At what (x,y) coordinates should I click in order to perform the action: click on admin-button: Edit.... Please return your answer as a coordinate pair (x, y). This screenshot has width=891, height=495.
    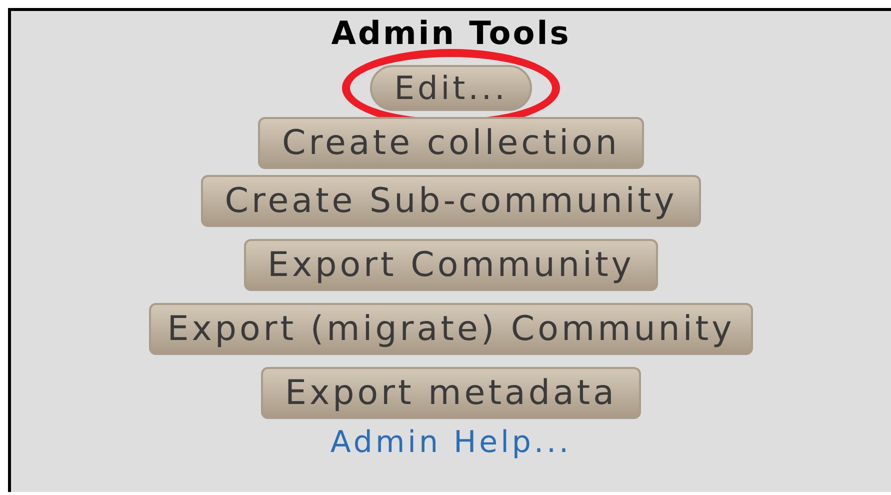
    Looking at the image, I should click on (451, 88).